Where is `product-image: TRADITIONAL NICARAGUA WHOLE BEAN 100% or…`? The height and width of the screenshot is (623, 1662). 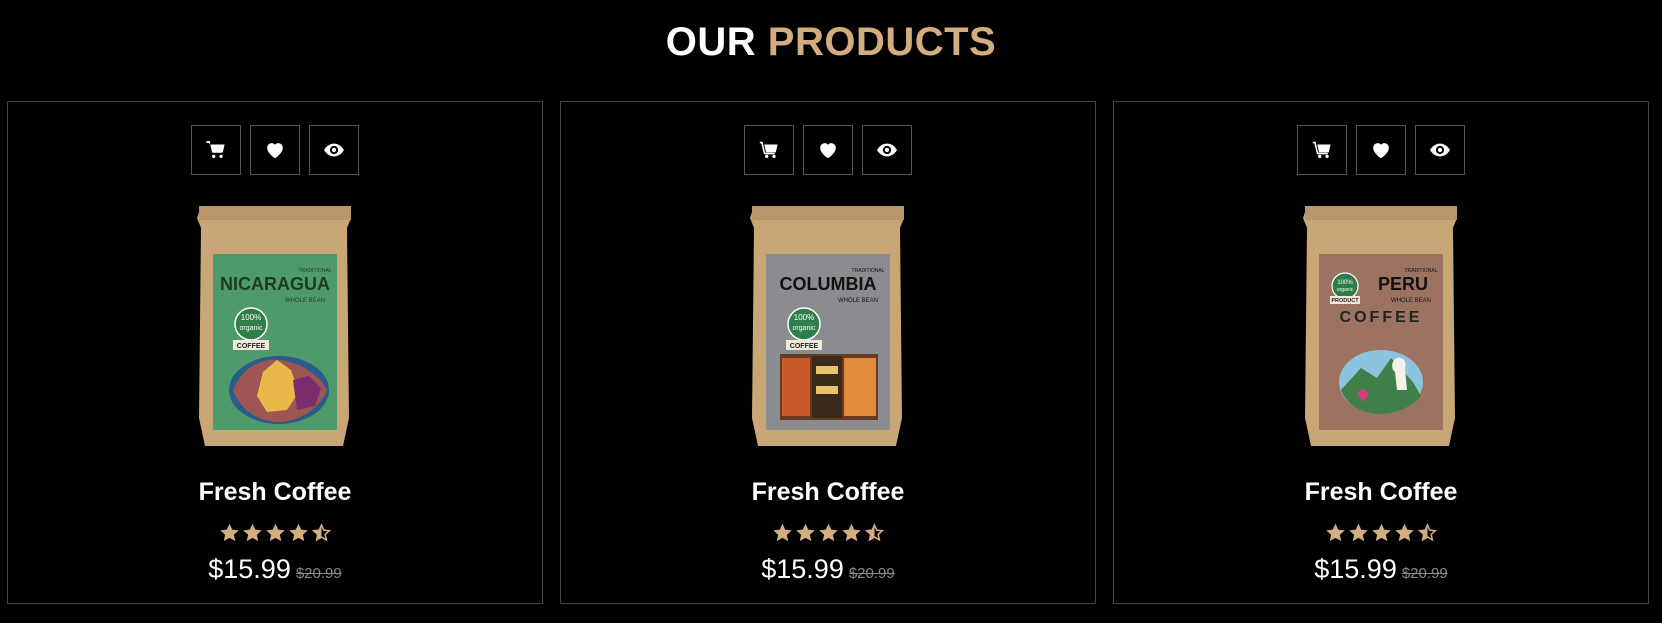 product-image: TRADITIONAL NICARAGUA WHOLE BEAN 100% or… is located at coordinates (274, 326).